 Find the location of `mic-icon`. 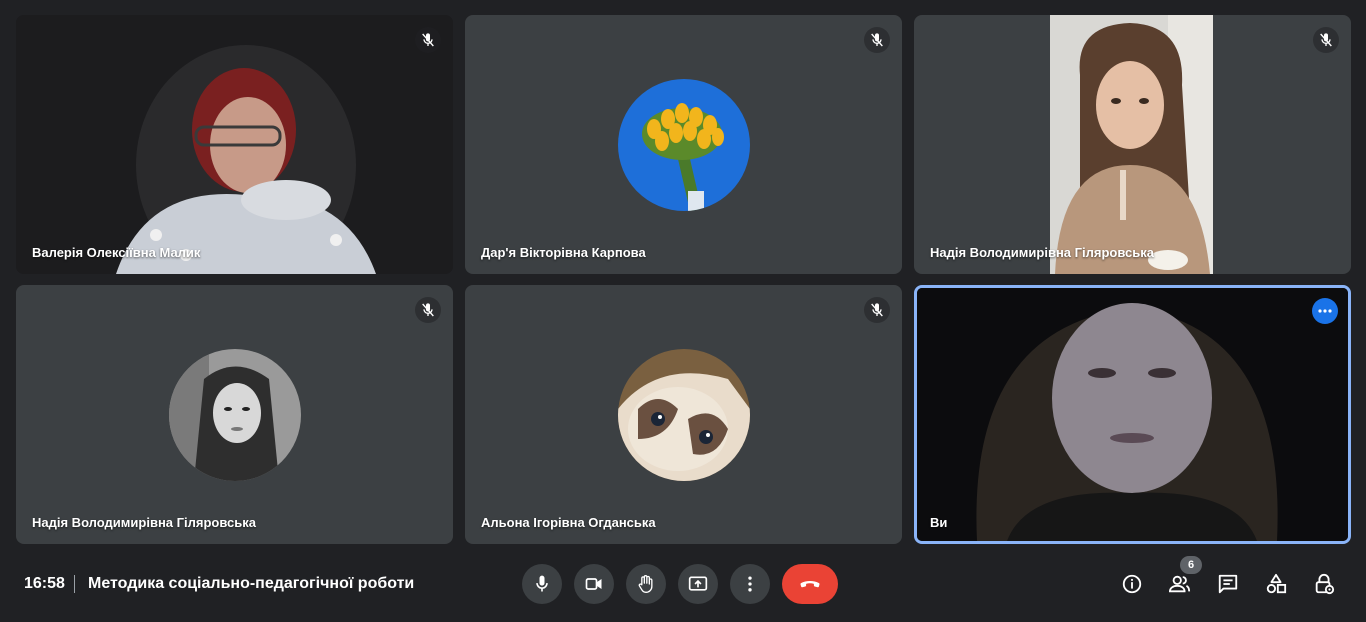

mic-icon is located at coordinates (542, 583).